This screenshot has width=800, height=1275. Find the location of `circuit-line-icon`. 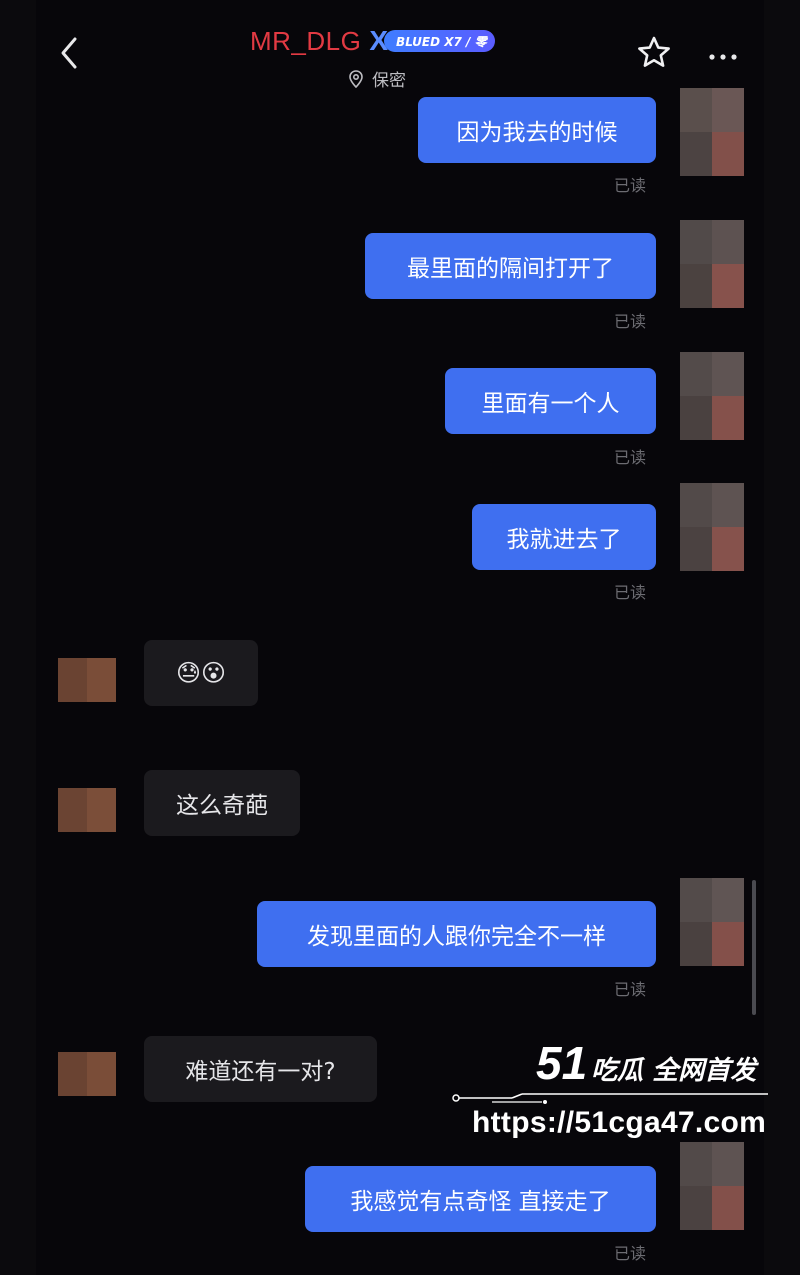

circuit-line-icon is located at coordinates (610, 1098).